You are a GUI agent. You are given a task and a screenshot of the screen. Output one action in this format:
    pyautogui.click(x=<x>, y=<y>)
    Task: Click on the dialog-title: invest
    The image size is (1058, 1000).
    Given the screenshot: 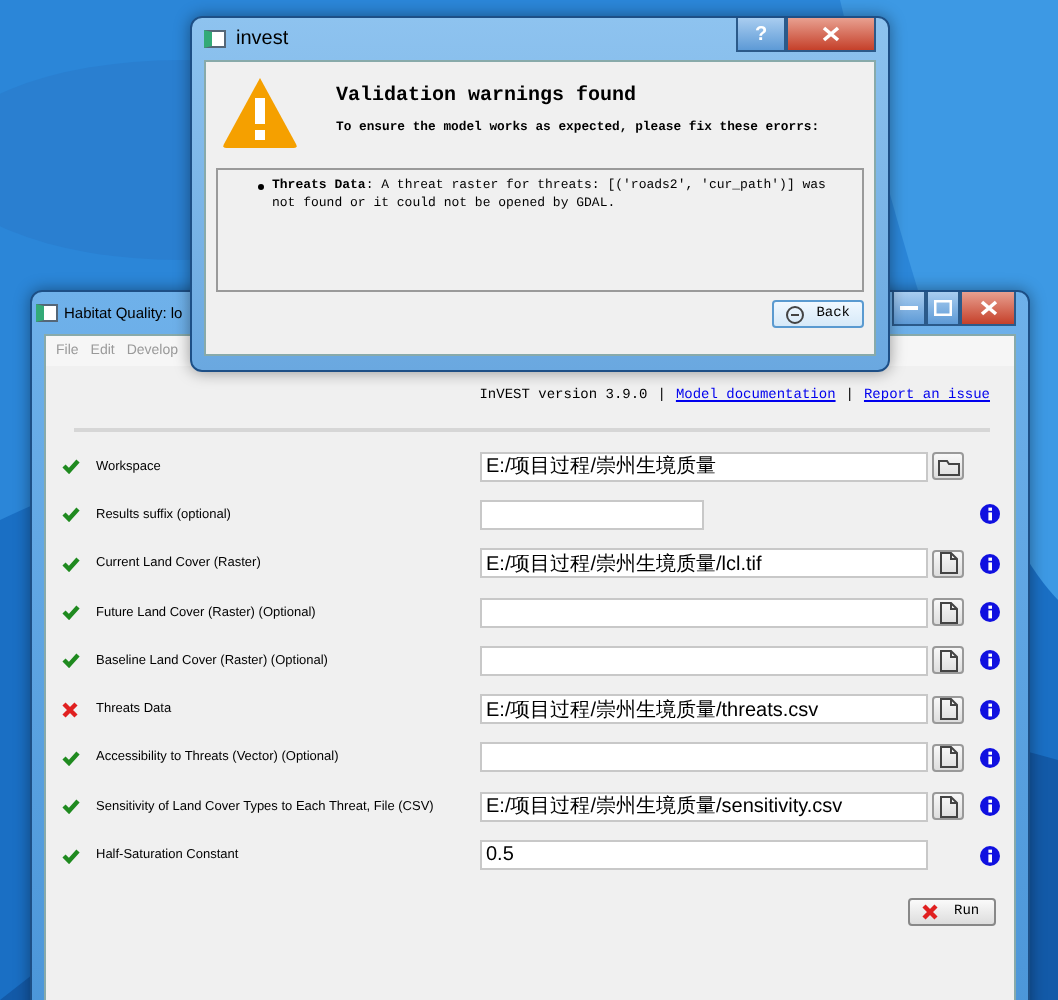 What is the action you would take?
    pyautogui.click(x=263, y=39)
    